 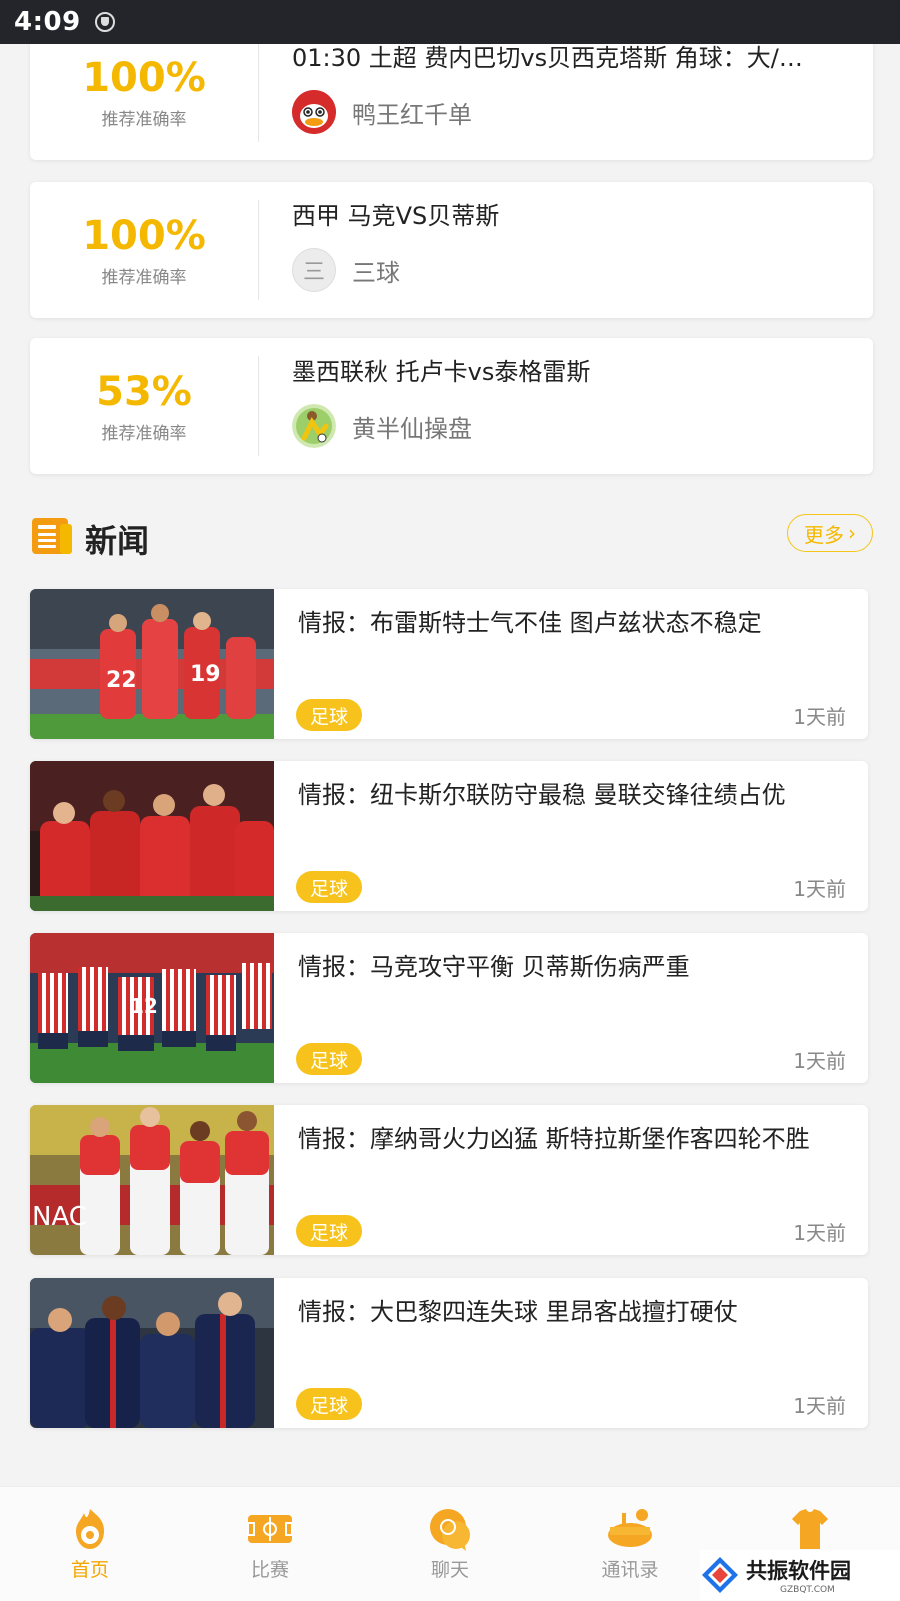 I want to click on news-item: NAC 情报：摩纳哥火力凶猛 斯特拉斯堡作客四轮不胜 足球 1天前, so click(x=449, y=1180).